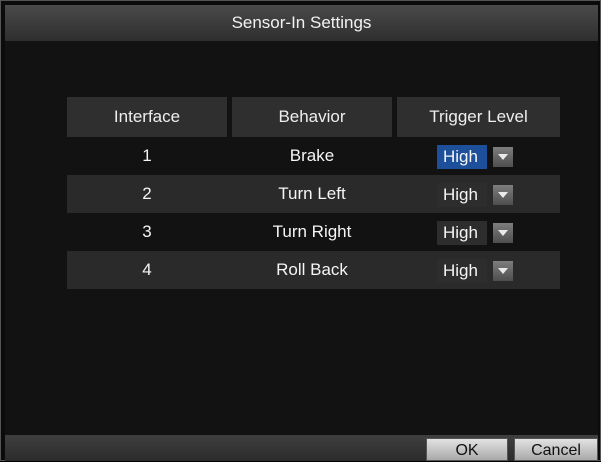  I want to click on header-interface: Interface, so click(147, 117).